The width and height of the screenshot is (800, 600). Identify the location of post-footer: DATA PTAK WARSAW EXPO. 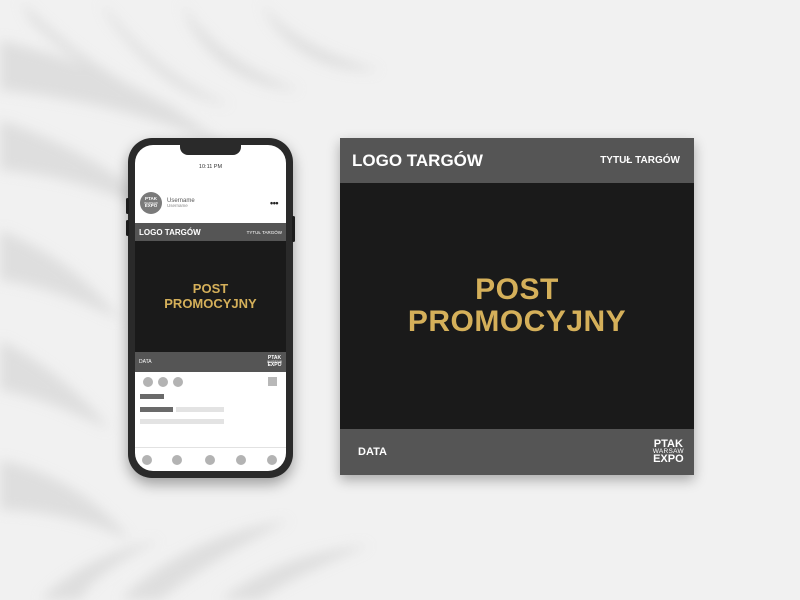
(517, 452).